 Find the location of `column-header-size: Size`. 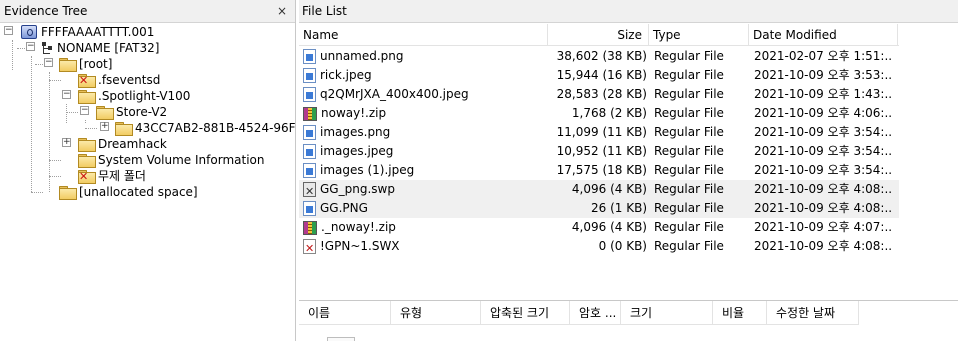

column-header-size: Size is located at coordinates (598, 35).